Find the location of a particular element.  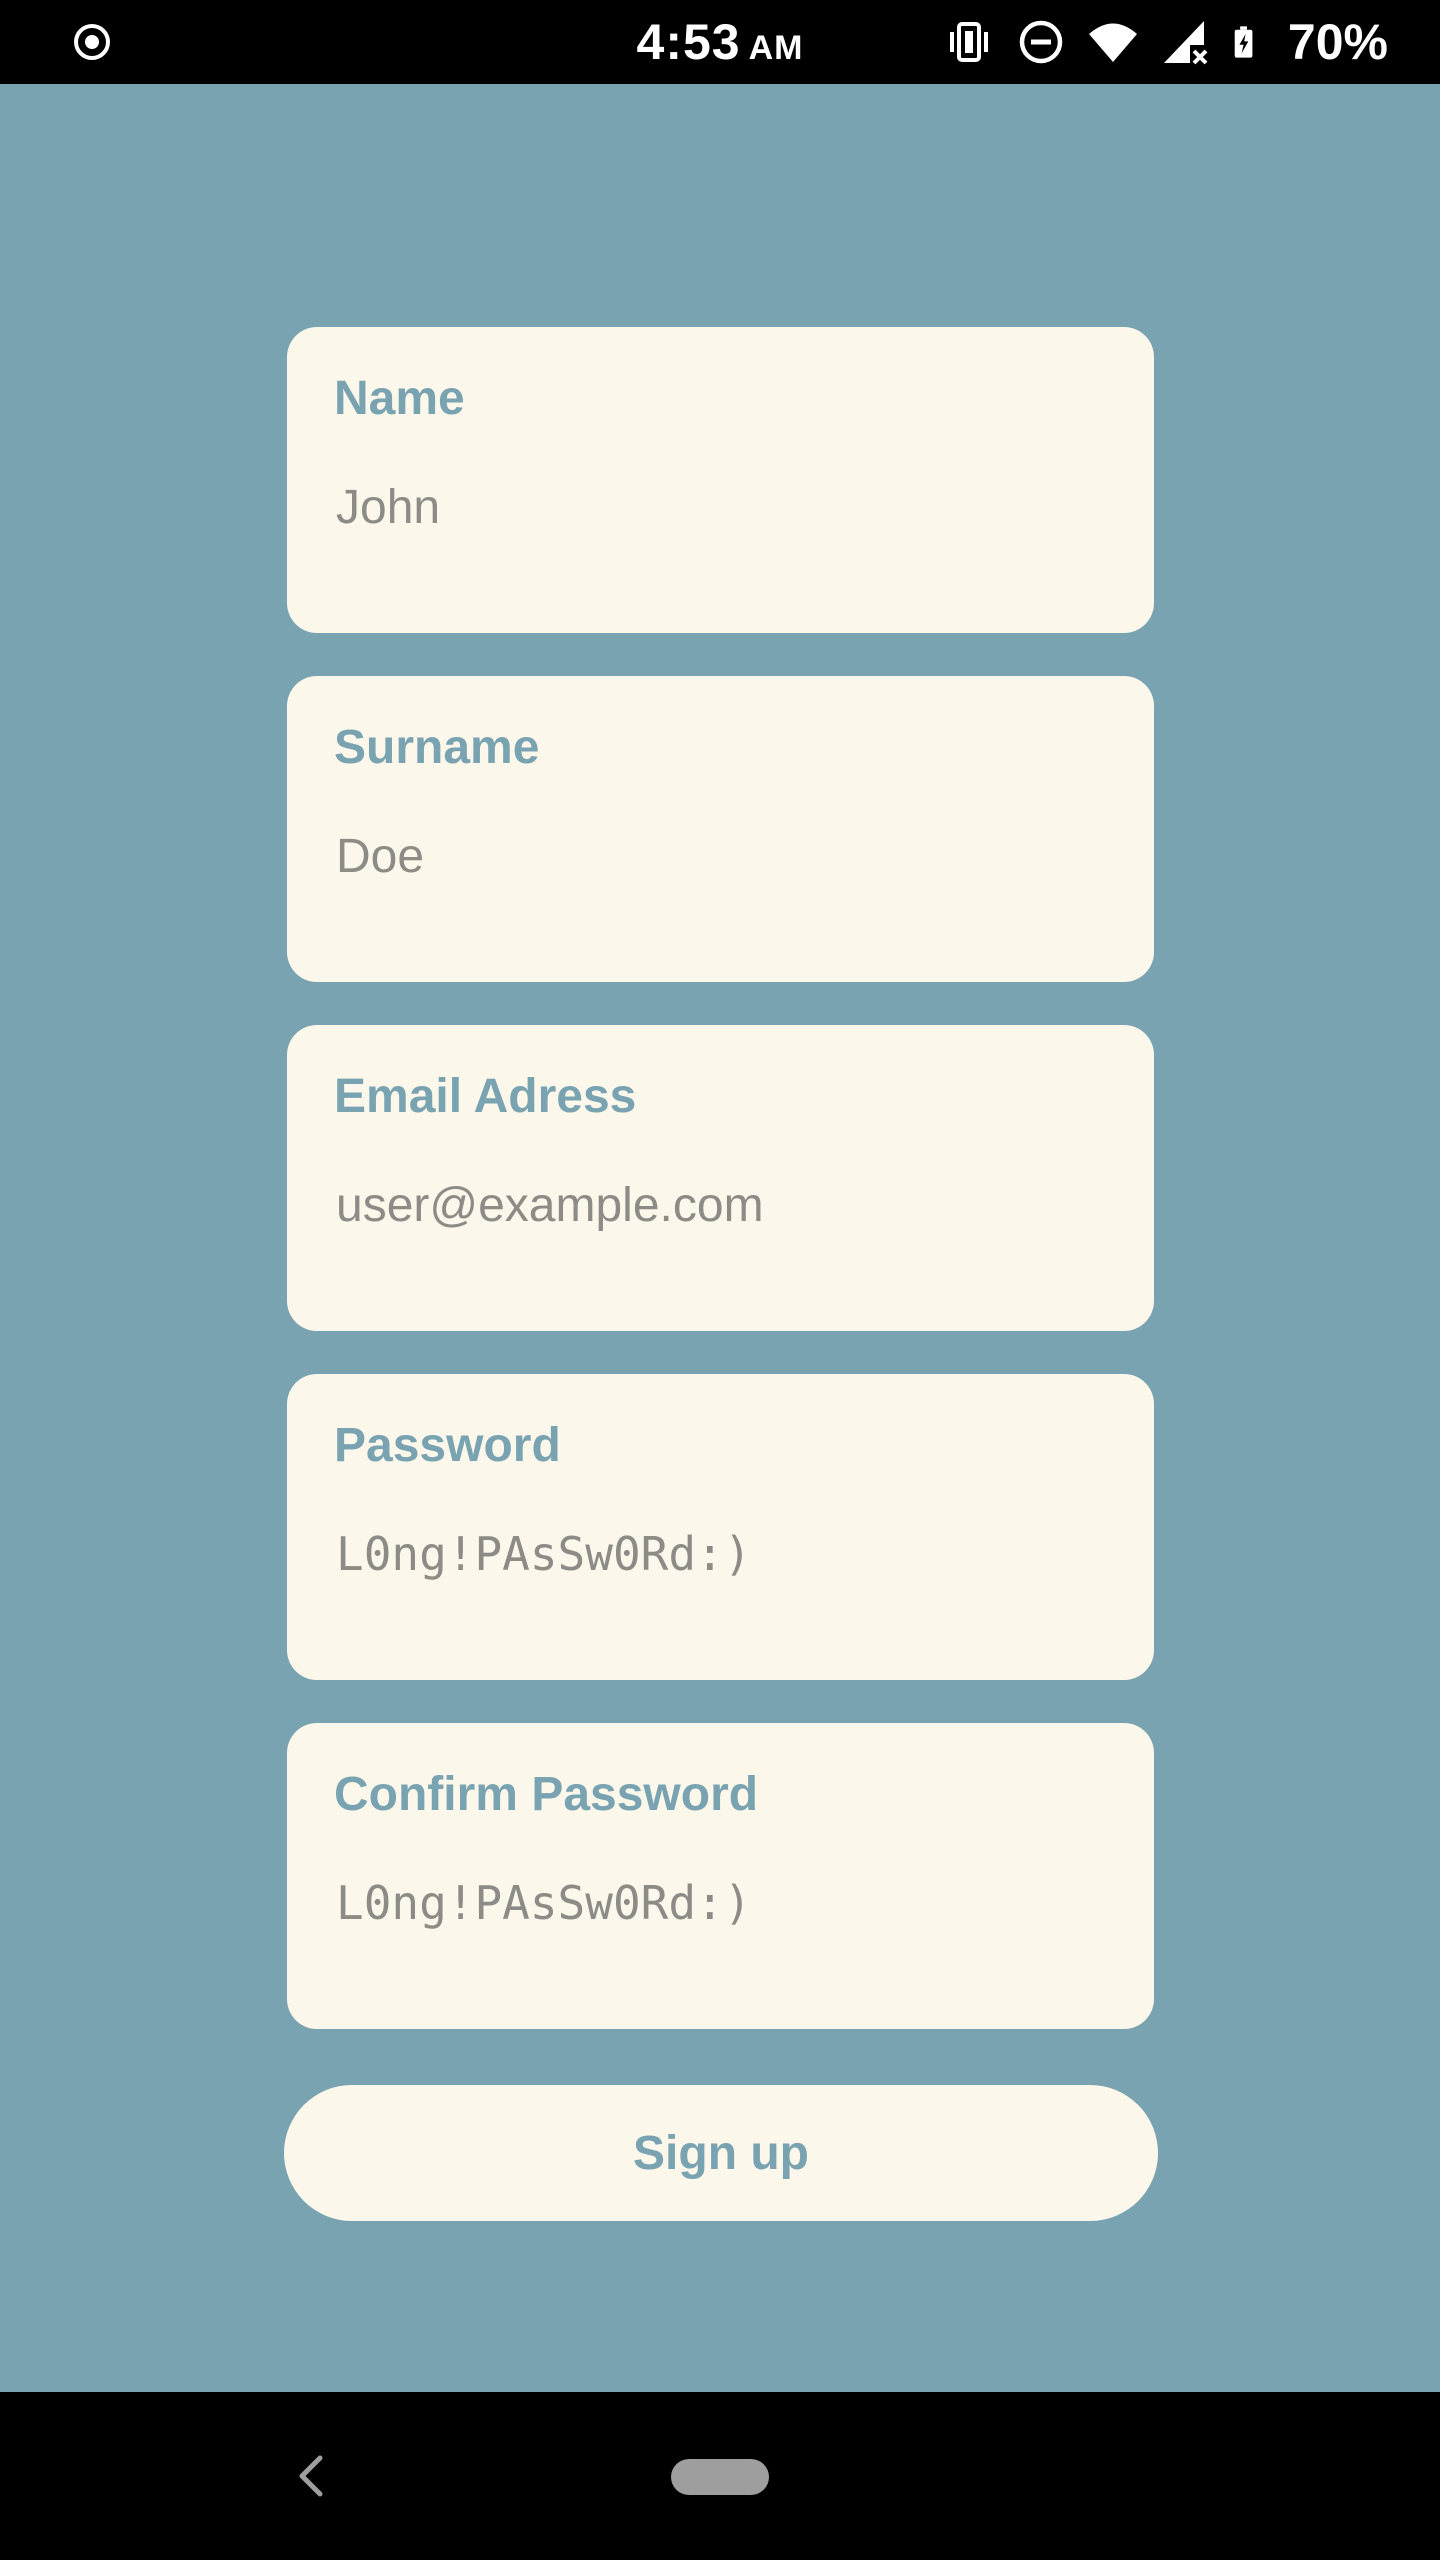

surname-input is located at coordinates (720, 856).